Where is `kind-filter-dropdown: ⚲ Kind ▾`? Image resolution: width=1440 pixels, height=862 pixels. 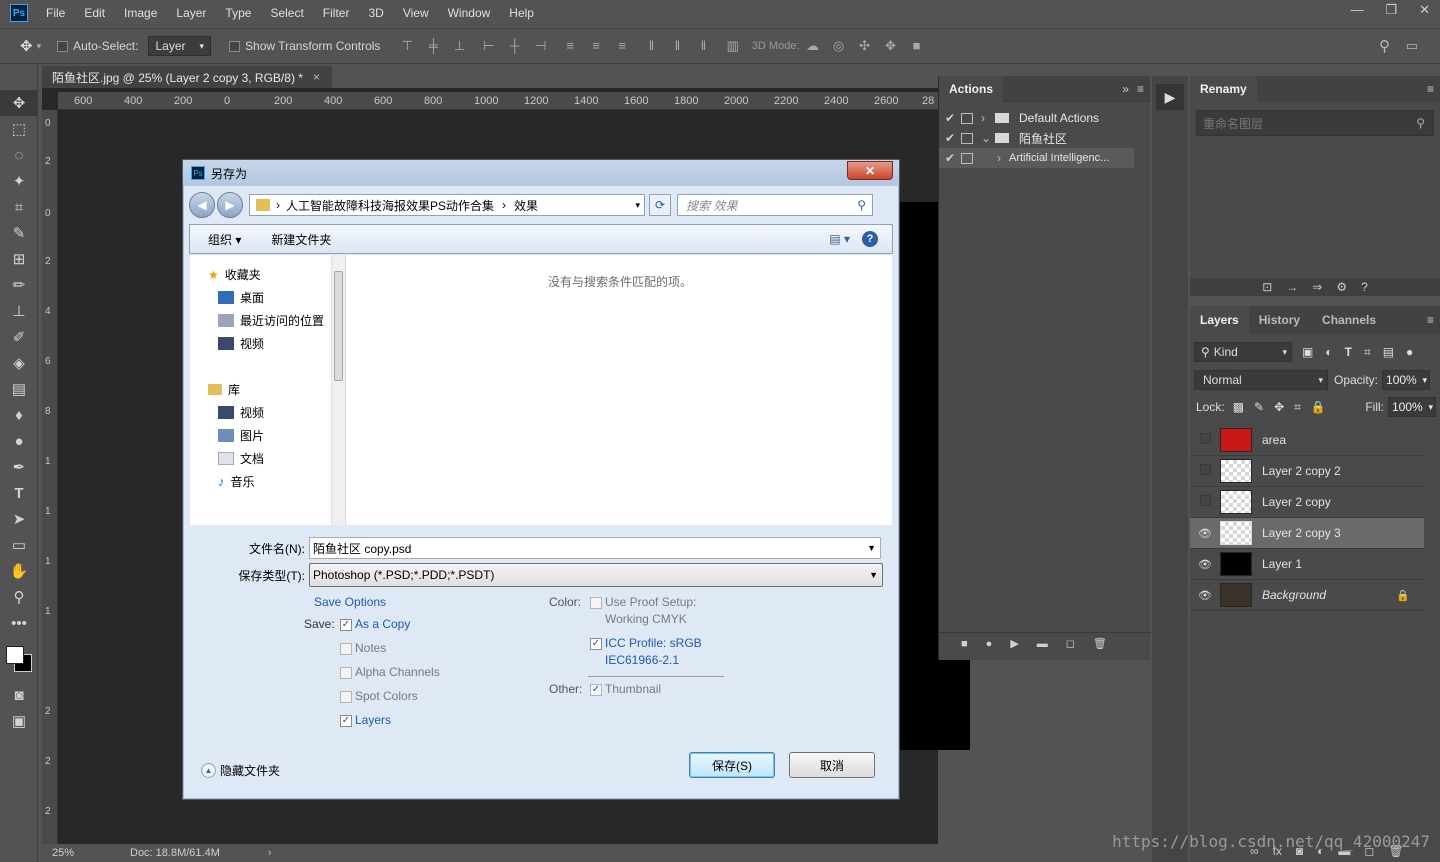 kind-filter-dropdown: ⚲ Kind ▾ is located at coordinates (1243, 352).